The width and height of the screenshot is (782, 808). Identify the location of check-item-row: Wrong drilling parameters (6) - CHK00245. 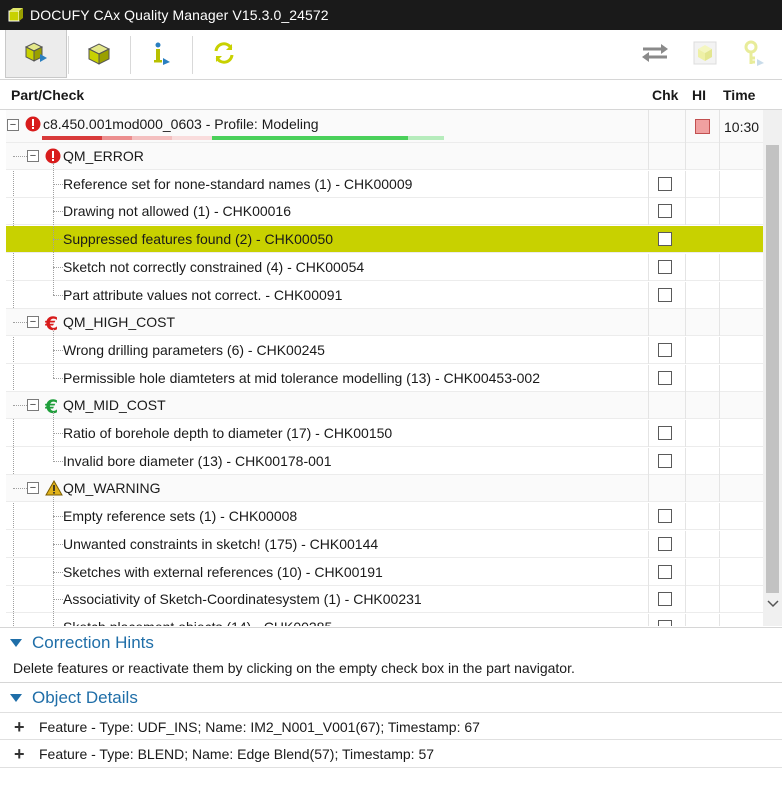
(385, 350).